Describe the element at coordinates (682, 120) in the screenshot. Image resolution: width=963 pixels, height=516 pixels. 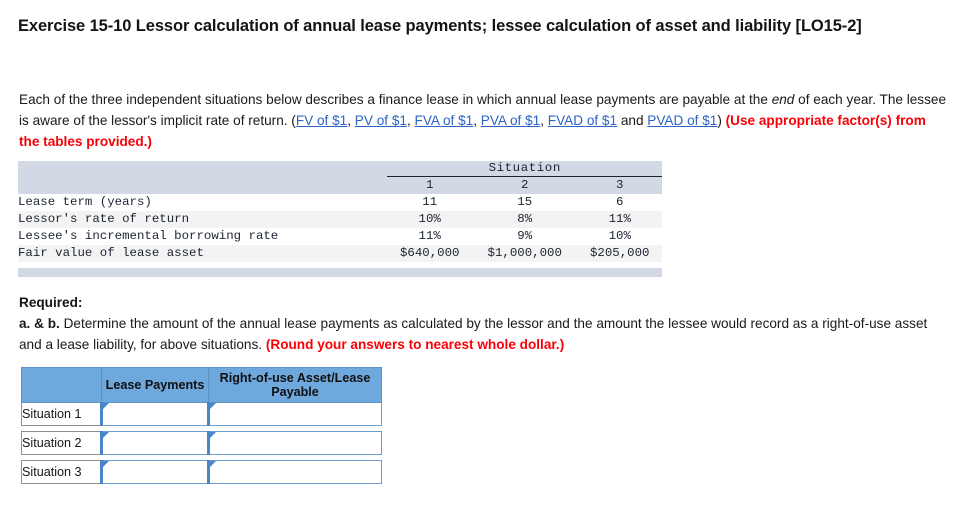
I see `link-pvad-of-1: PVAD of $1` at that location.